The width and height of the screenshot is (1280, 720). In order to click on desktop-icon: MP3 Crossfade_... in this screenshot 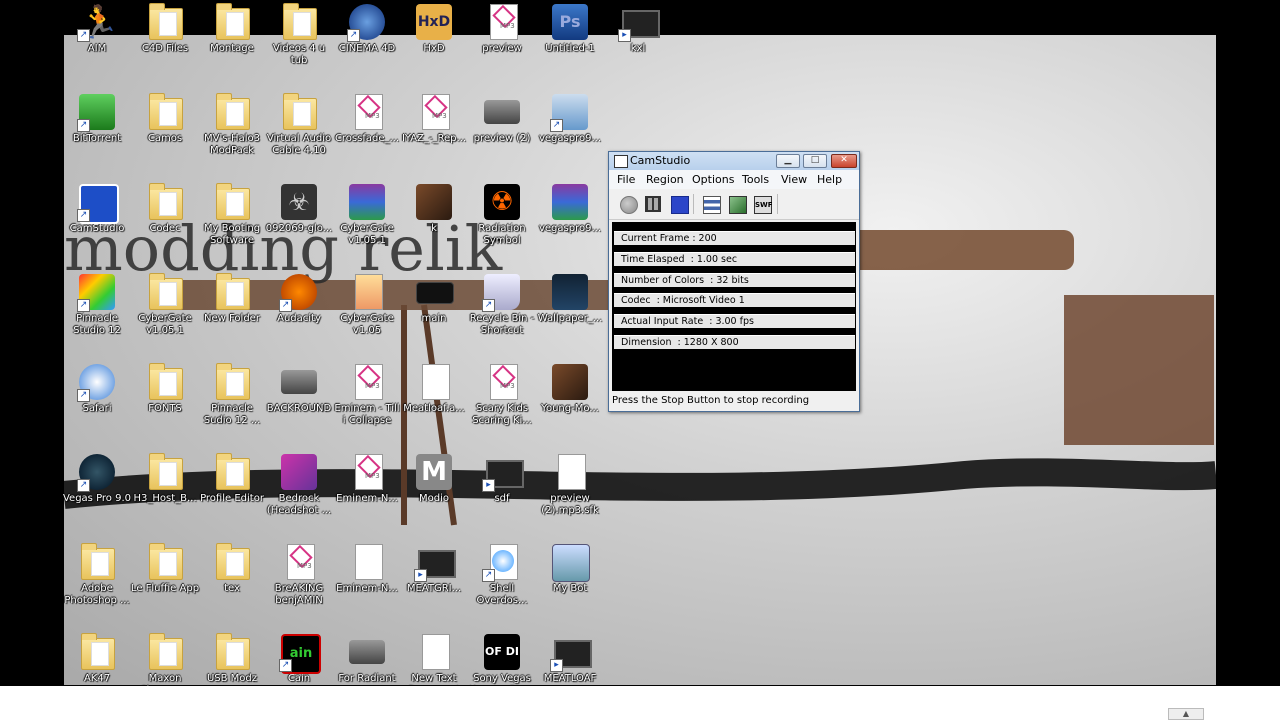, I will do `click(367, 118)`.